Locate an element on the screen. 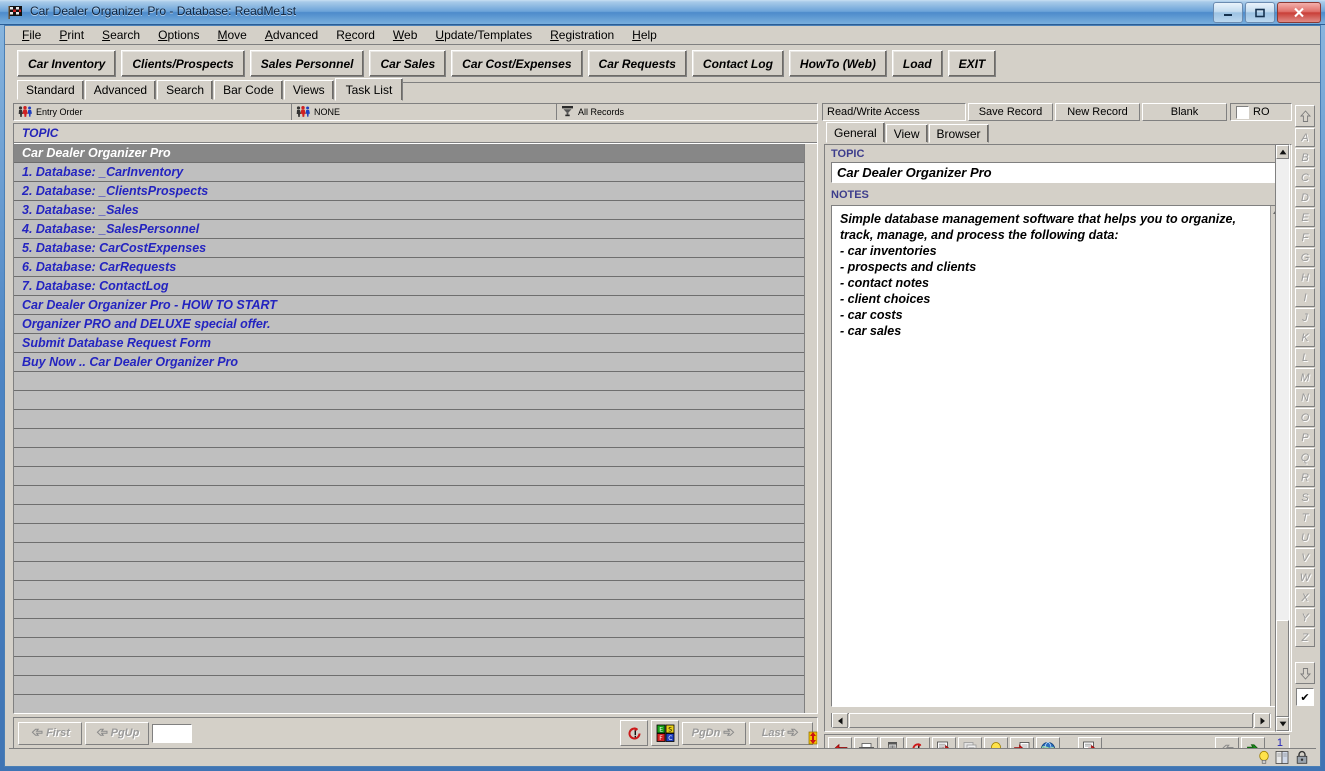 The image size is (1325, 771). tab-search: Search is located at coordinates (185, 90).